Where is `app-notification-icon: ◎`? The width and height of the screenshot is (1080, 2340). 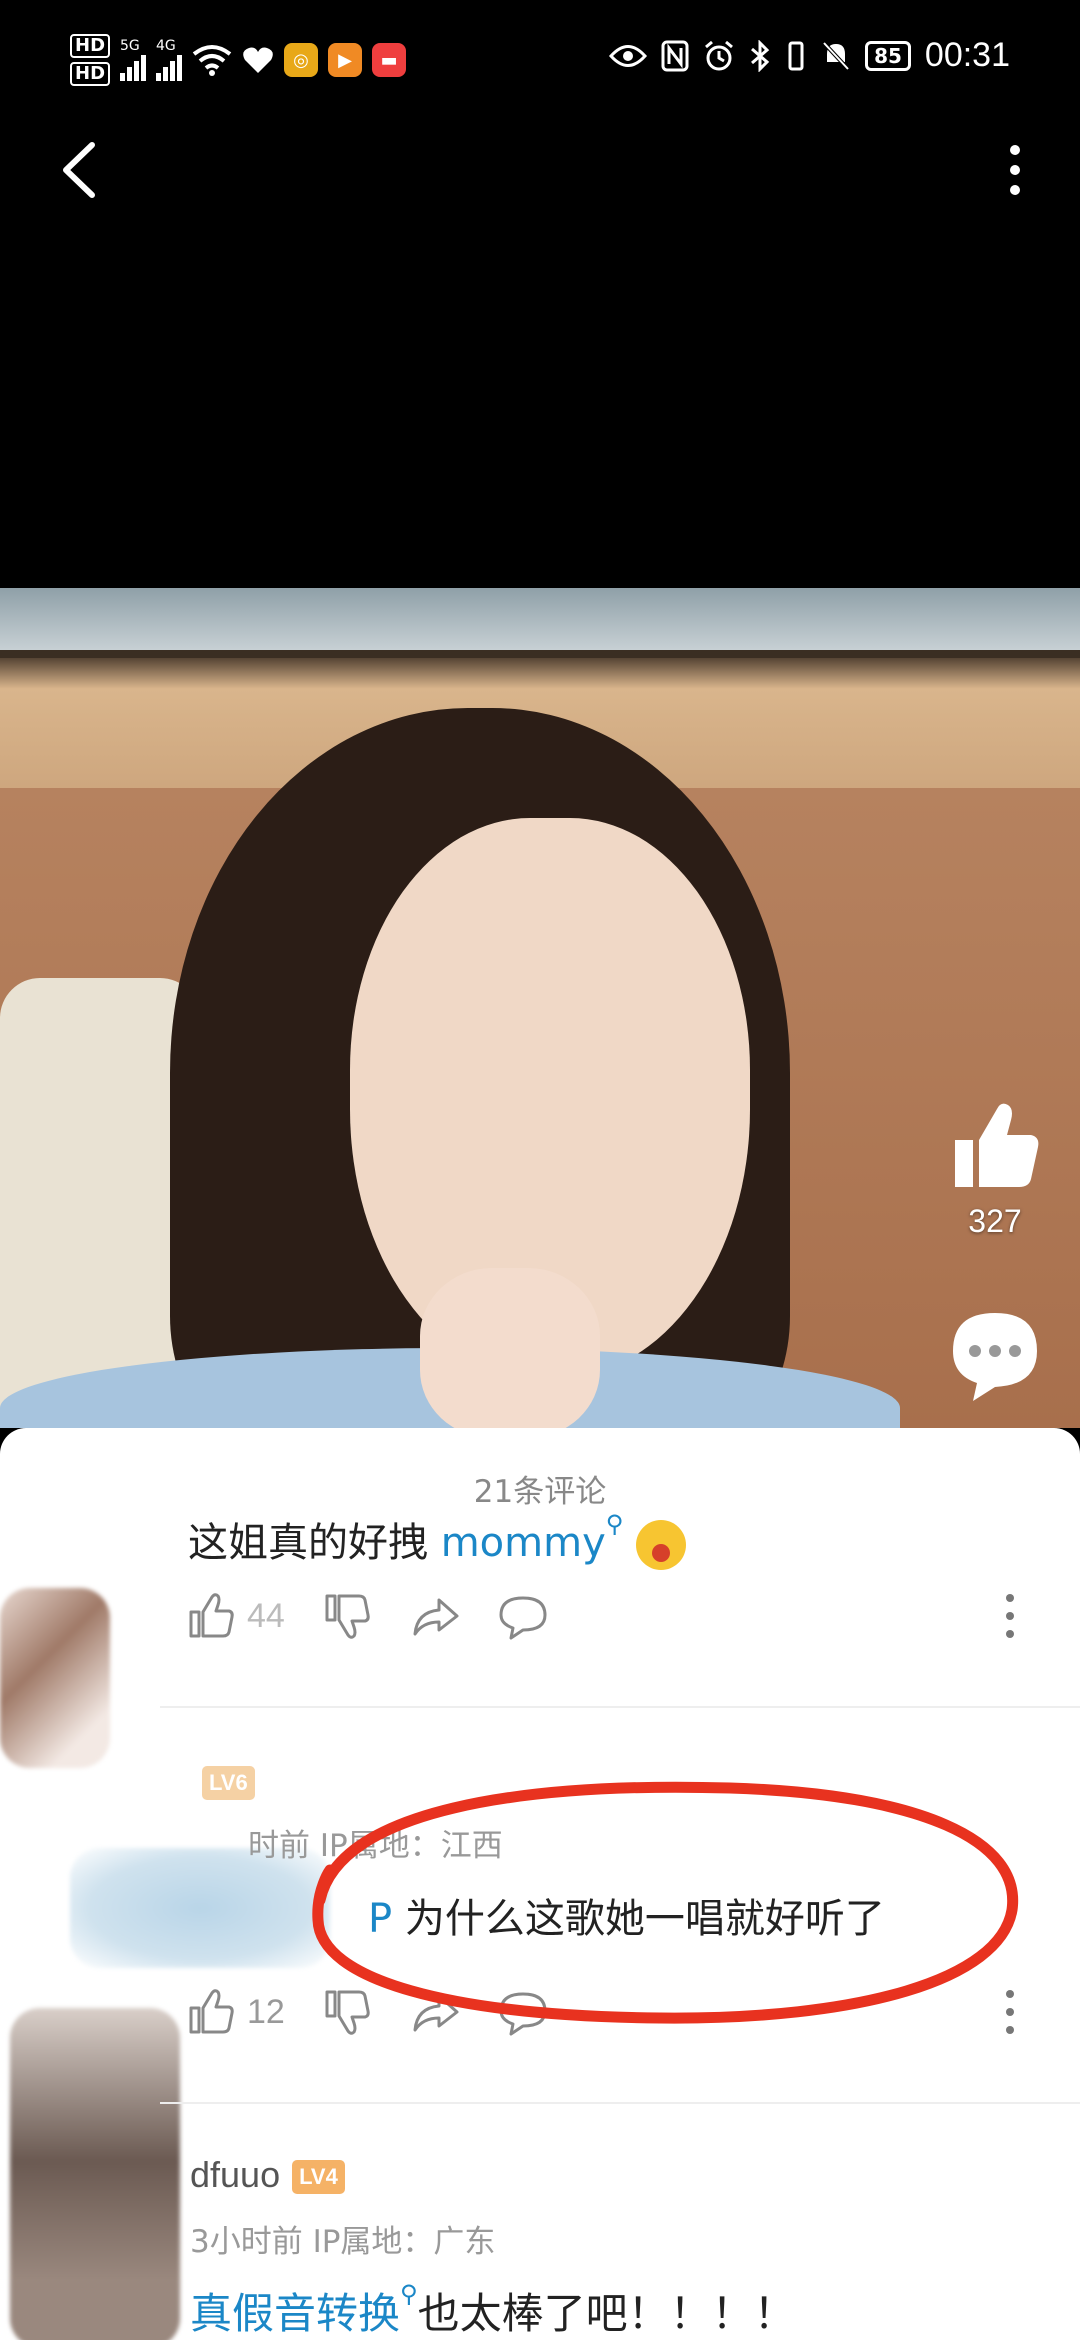 app-notification-icon: ◎ is located at coordinates (301, 60).